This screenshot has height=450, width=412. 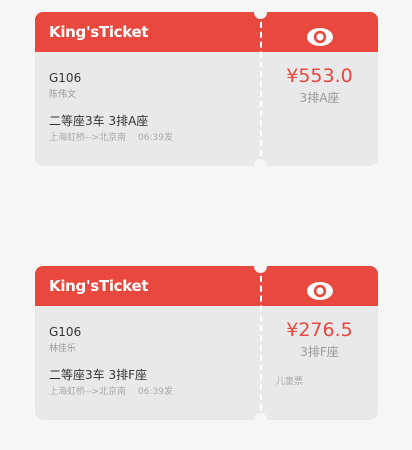 I want to click on seat-info: 二等座3车 3排F座, so click(x=98, y=375).